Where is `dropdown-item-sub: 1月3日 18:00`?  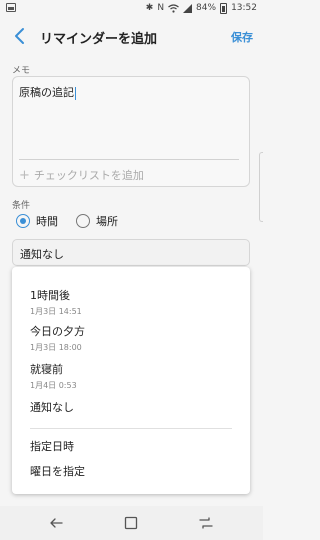
dropdown-item-sub: 1月3日 18:00 is located at coordinates (56, 347).